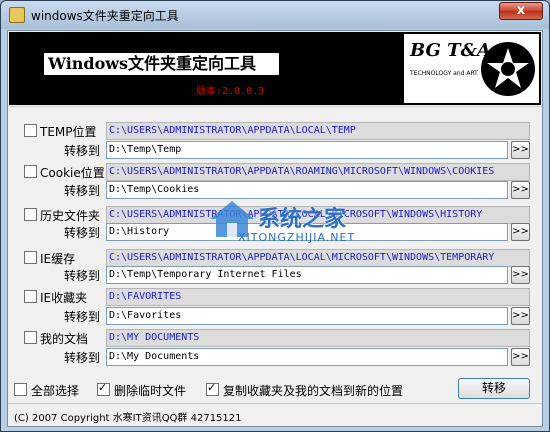 The width and height of the screenshot is (550, 432). Describe the element at coordinates (450, 50) in the screenshot. I see `logo-text: BG T&A` at that location.